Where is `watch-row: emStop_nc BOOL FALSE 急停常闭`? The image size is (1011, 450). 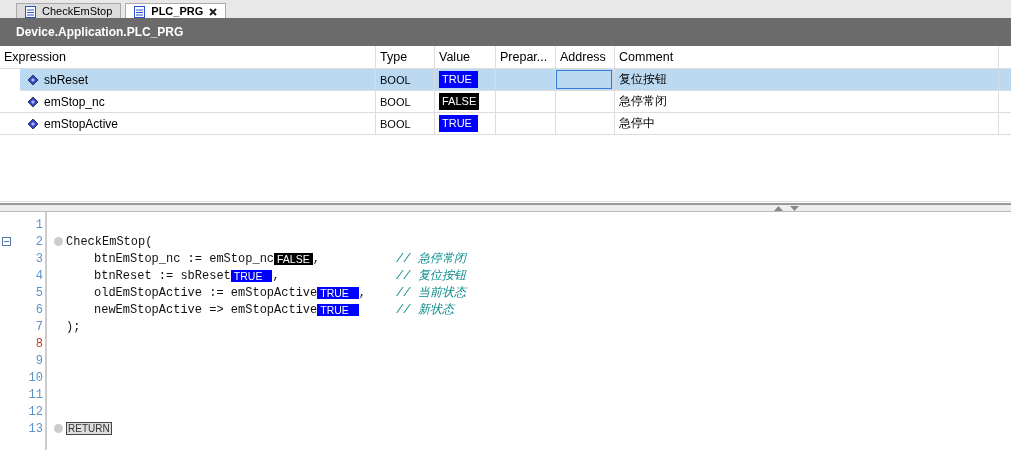 watch-row: emStop_nc BOOL FALSE 急停常闭 is located at coordinates (505, 102).